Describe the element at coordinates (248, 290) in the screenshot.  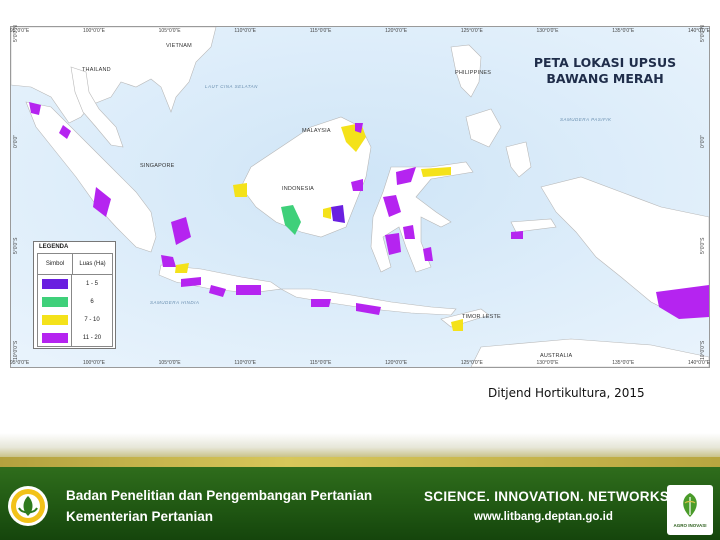
I see `location-jatim` at that location.